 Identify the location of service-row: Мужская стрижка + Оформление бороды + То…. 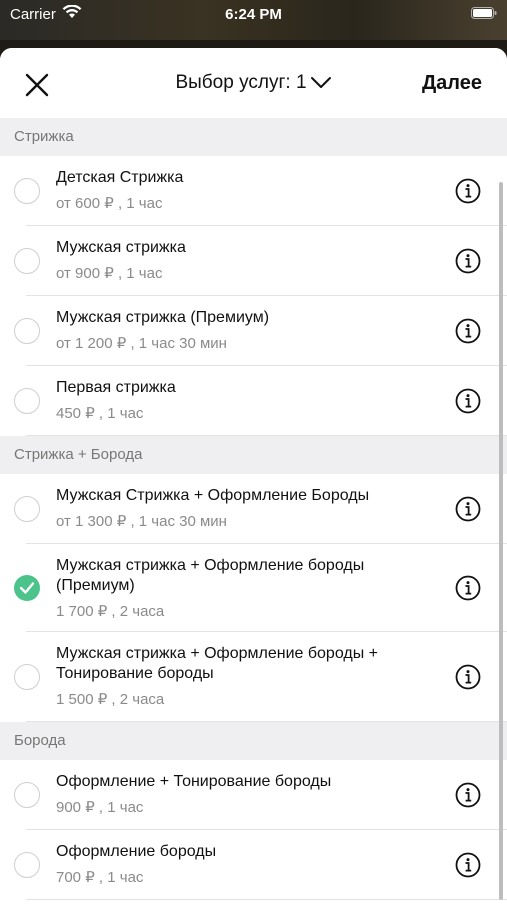
(253, 677).